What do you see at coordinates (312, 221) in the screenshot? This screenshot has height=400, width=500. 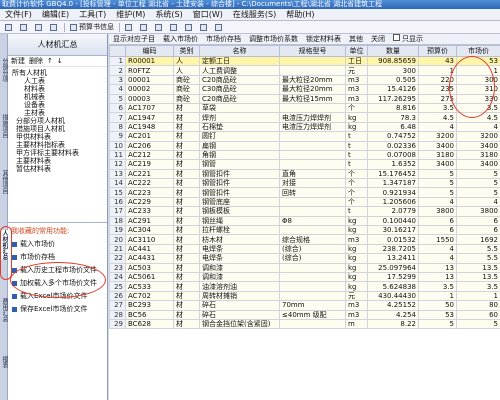 I see `table-cell: Φ8` at bounding box center [312, 221].